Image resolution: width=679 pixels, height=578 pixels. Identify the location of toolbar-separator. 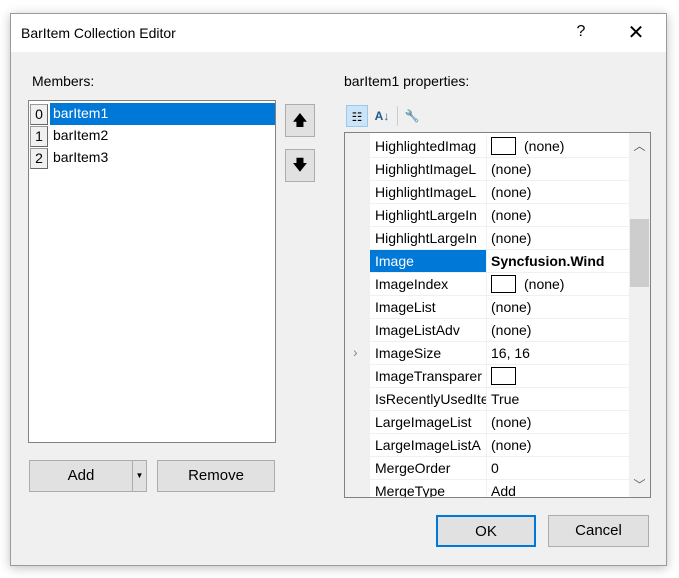
(397, 116).